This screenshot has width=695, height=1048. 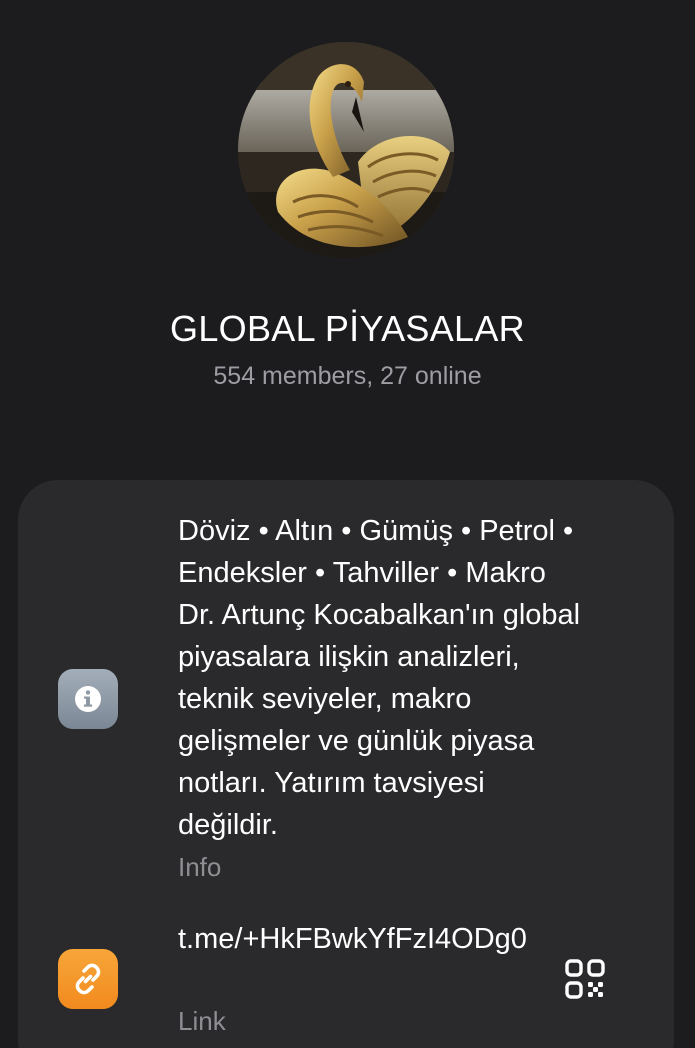 I want to click on info-caption: Info, so click(x=200, y=867).